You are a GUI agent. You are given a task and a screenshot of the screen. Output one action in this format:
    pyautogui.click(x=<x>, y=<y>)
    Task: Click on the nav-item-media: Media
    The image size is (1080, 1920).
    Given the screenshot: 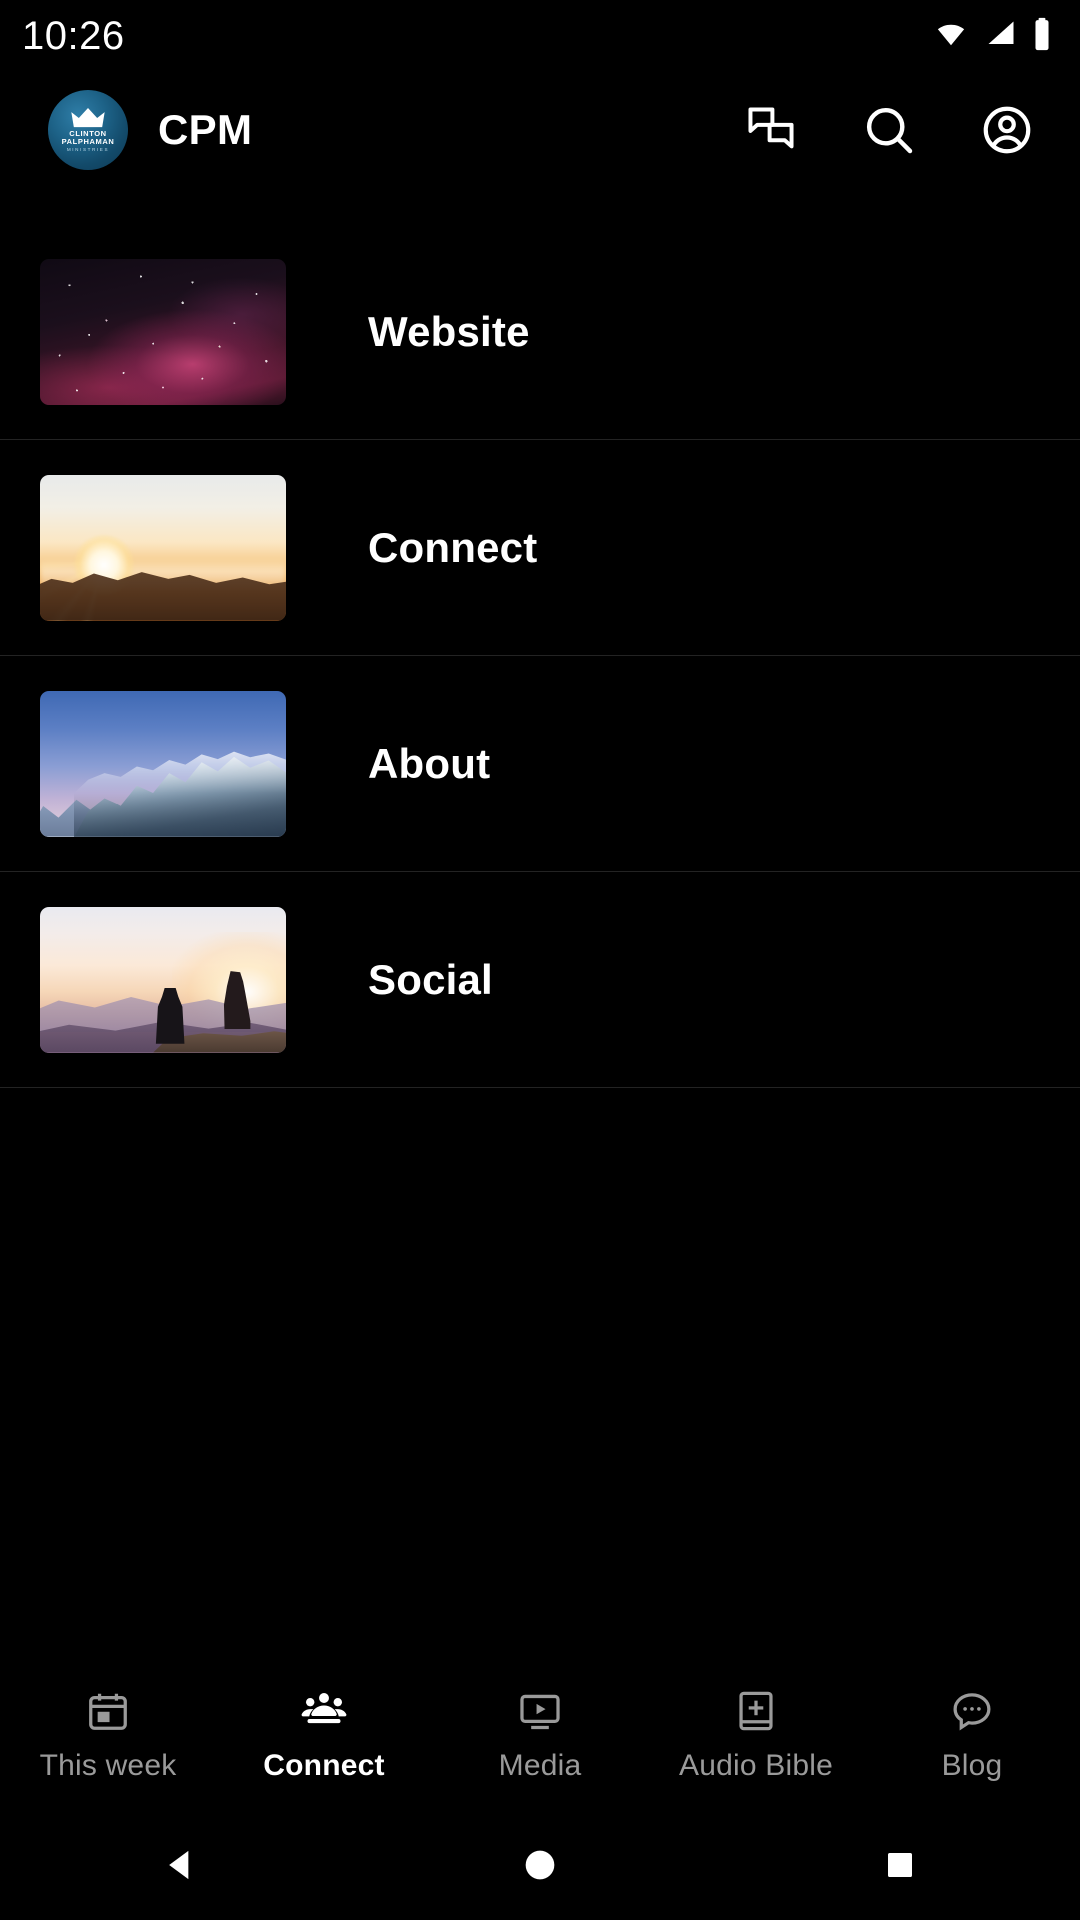 What is the action you would take?
    pyautogui.click(x=540, y=1735)
    